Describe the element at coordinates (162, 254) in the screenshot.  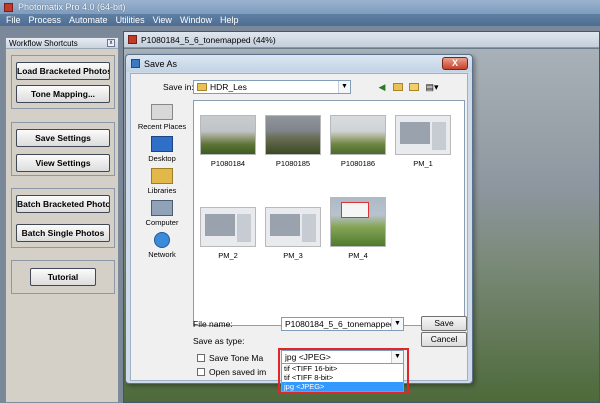
I see `place-label: Network` at that location.